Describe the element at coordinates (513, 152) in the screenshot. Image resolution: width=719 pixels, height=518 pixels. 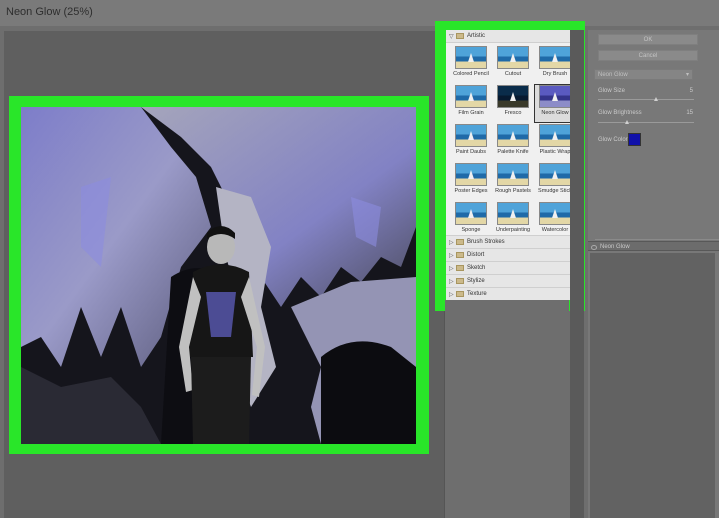
I see `filter-label: Palette Knife` at that location.